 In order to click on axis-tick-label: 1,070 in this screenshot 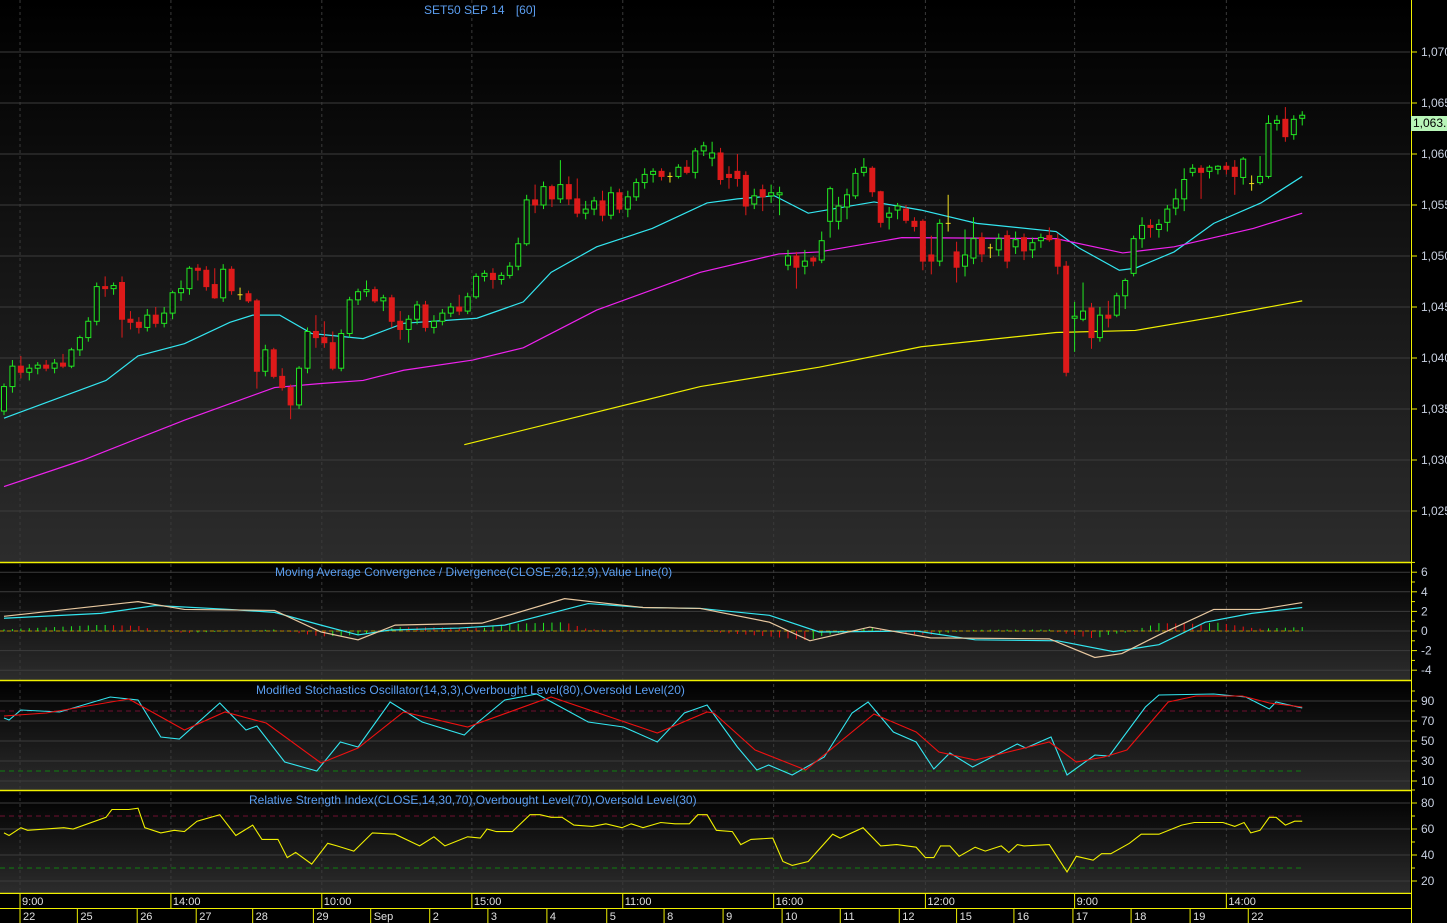, I will do `click(1434, 52)`.